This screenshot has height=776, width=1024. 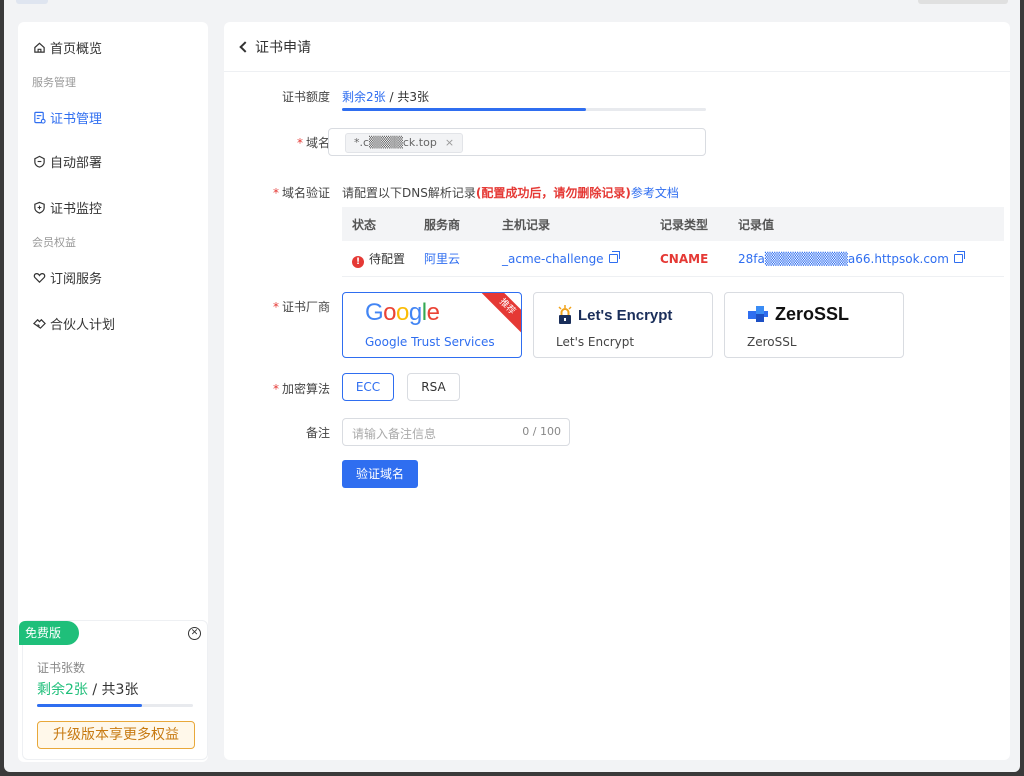 I want to click on verify-instruction: 请配置以下DNS解析记录(配置成功后，请勿删除记录)参考文档, so click(x=510, y=192).